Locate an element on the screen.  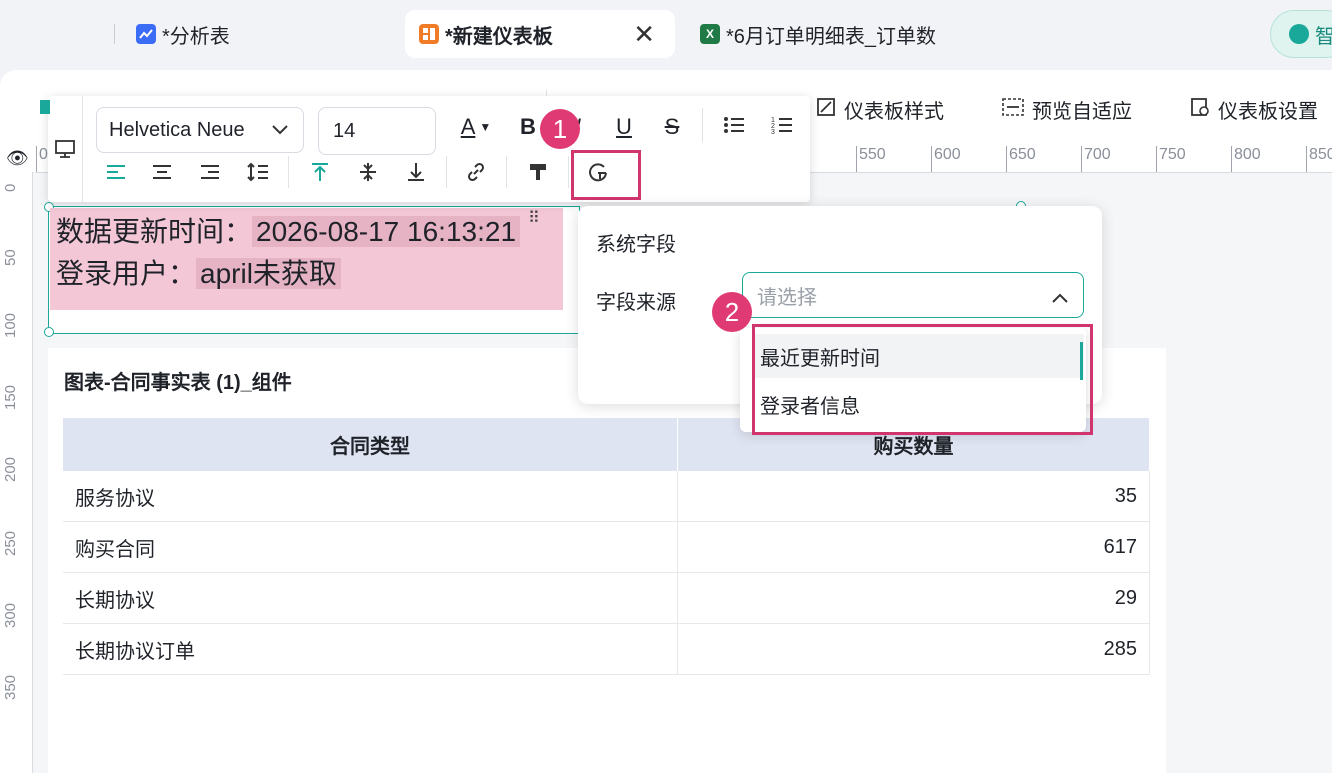
ruler-mark: 550 is located at coordinates (871, 159).